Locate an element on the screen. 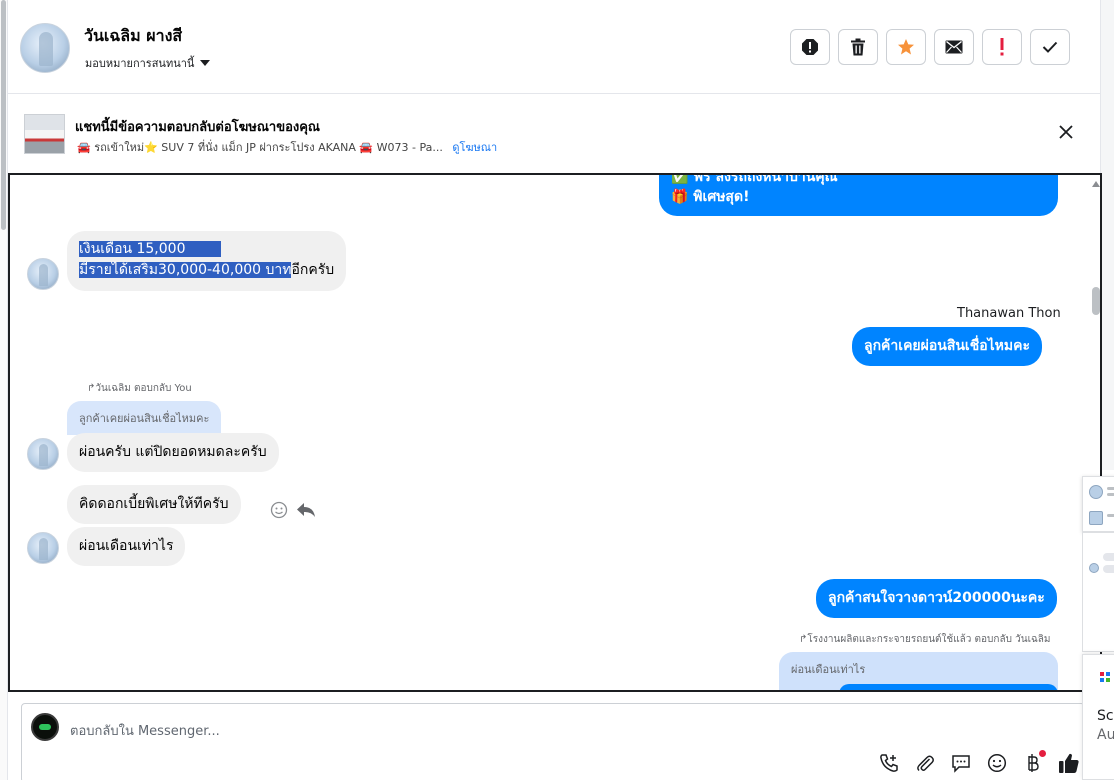  left-scrollbar-thumb is located at coordinates (3, 115).